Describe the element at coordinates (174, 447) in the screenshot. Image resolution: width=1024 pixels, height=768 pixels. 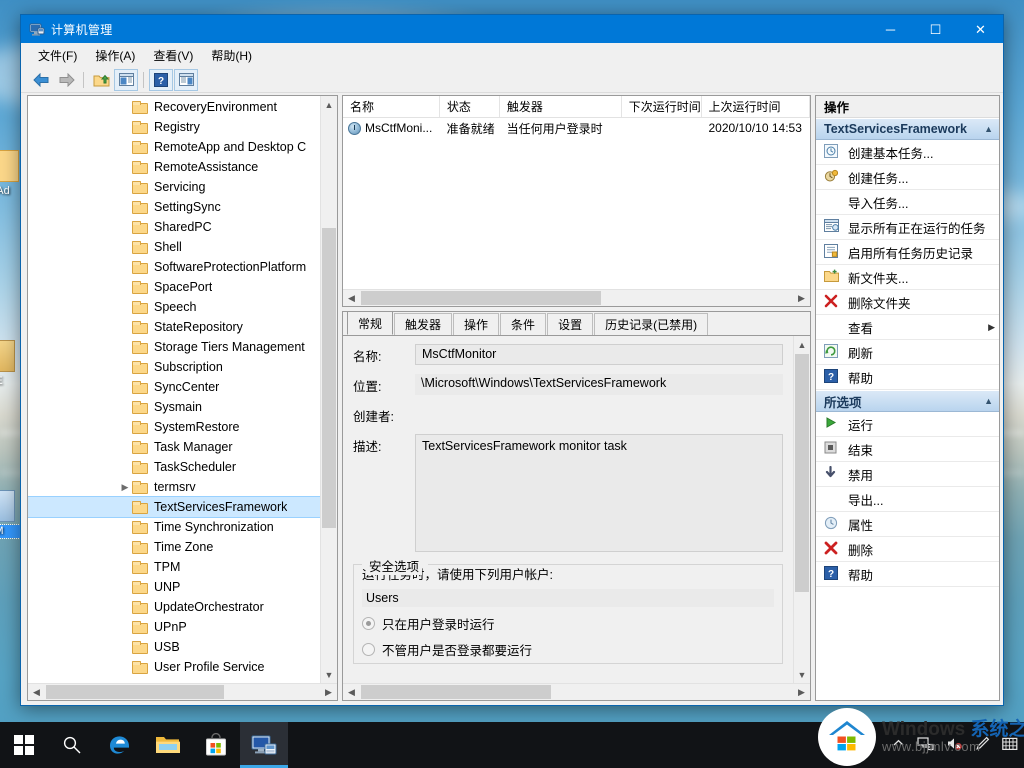
I see `tree-item: Task Manager` at that location.